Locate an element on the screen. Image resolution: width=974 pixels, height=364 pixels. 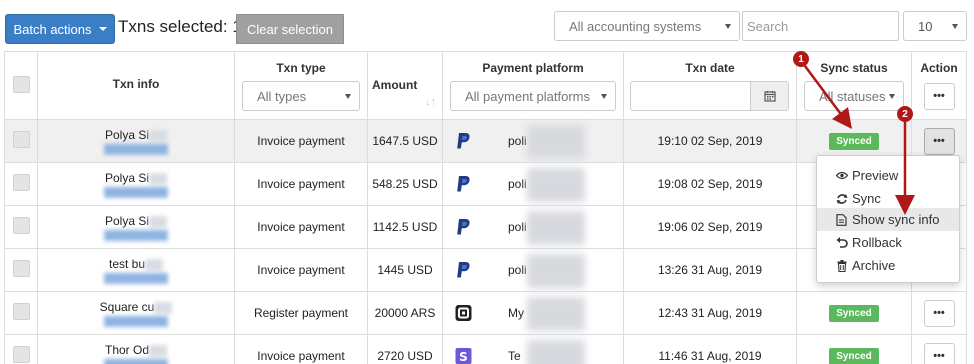
col-amount: Amount ↓↑ is located at coordinates (405, 85).